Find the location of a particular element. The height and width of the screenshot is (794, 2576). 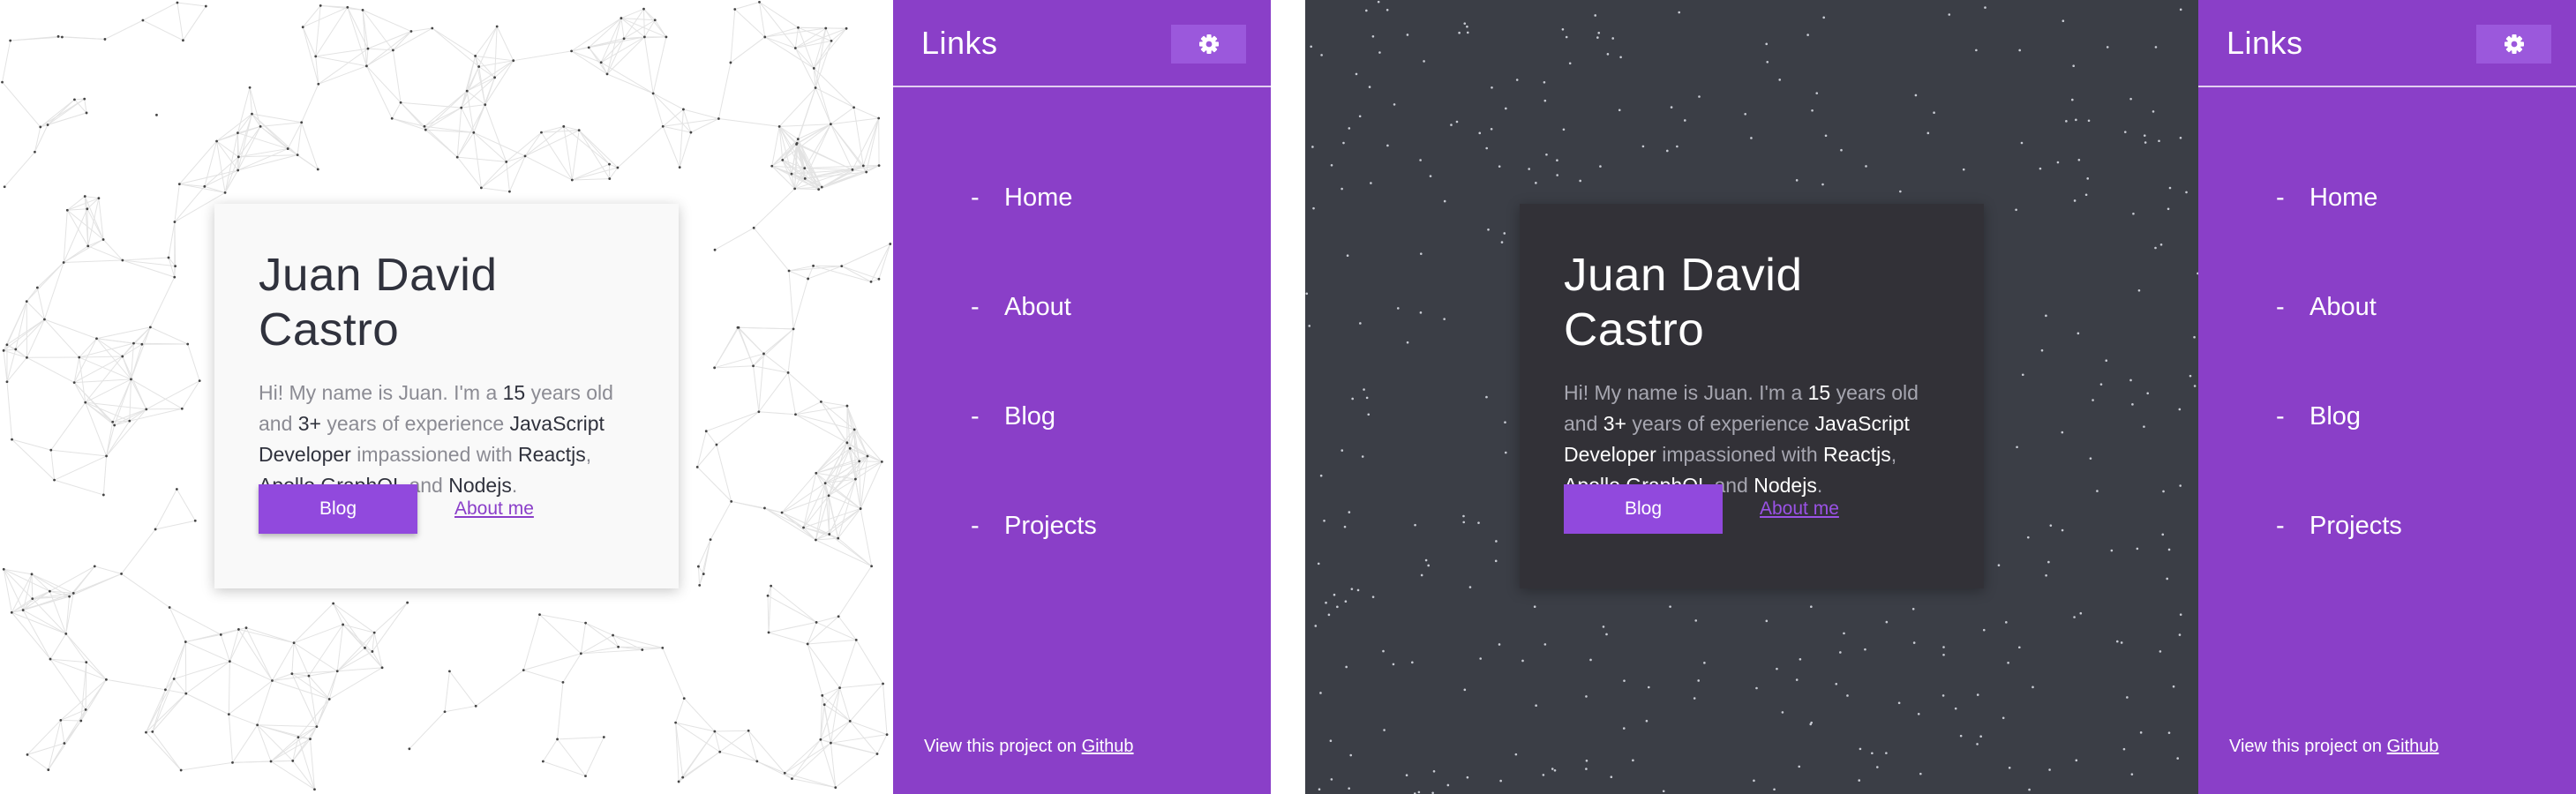

gear-icon is located at coordinates (2514, 44).